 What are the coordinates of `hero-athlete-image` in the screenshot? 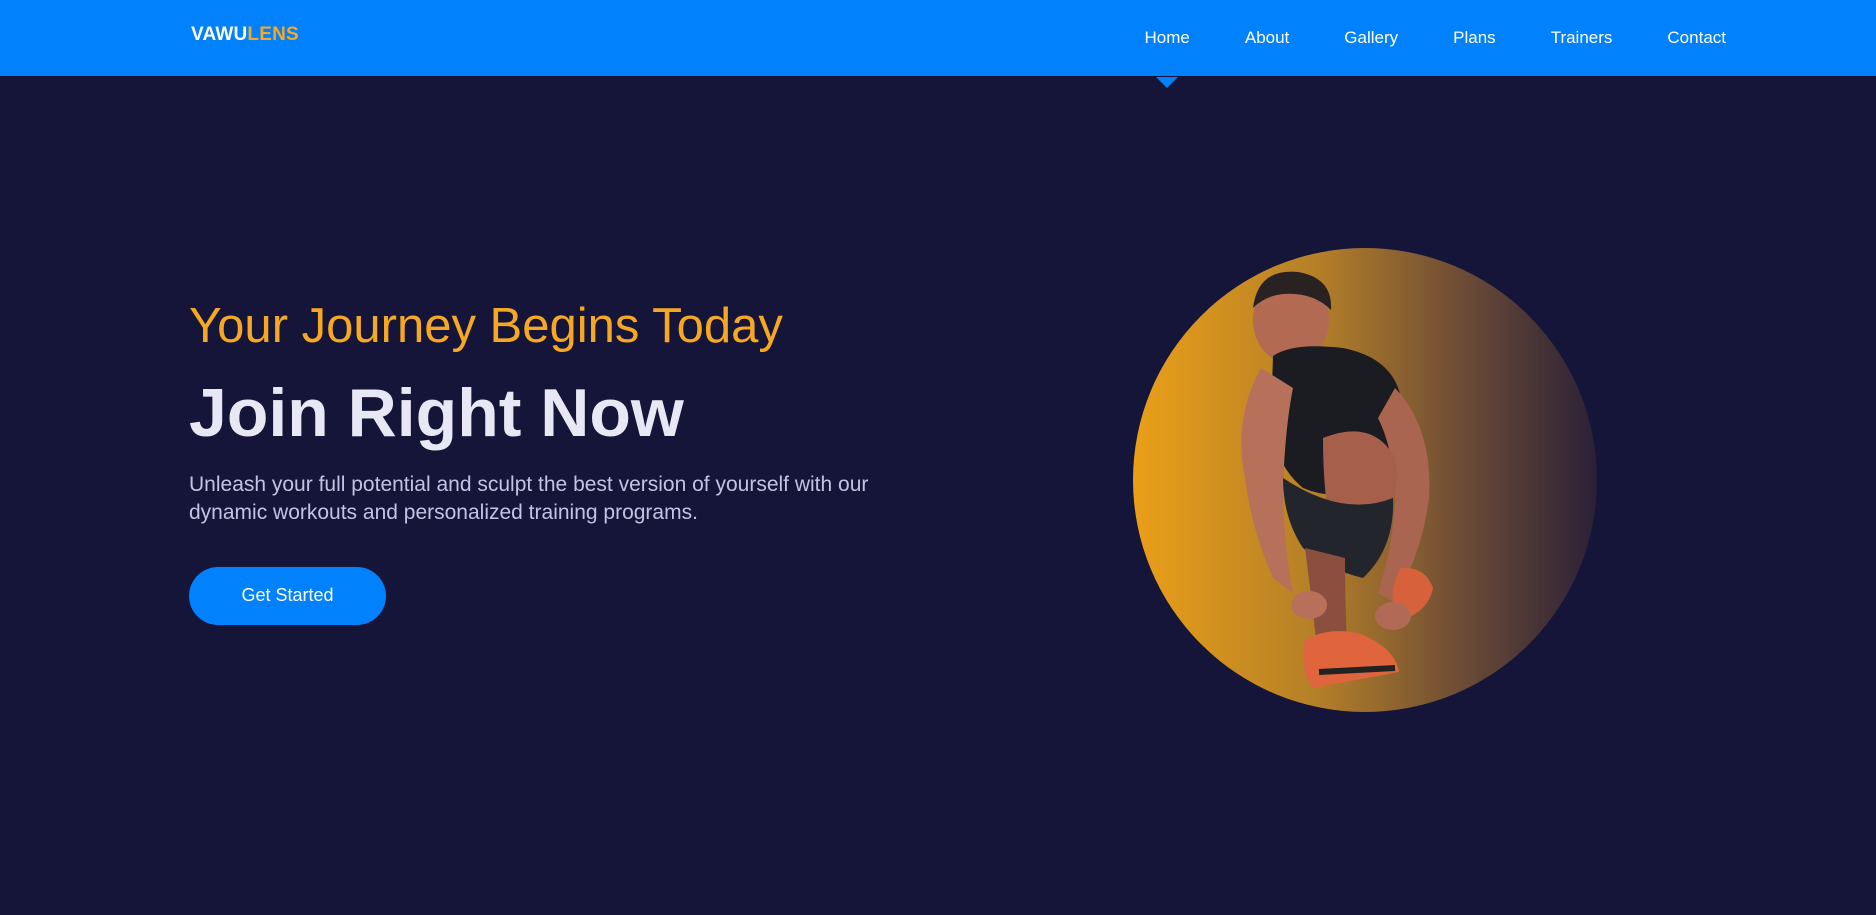 It's located at (1365, 480).